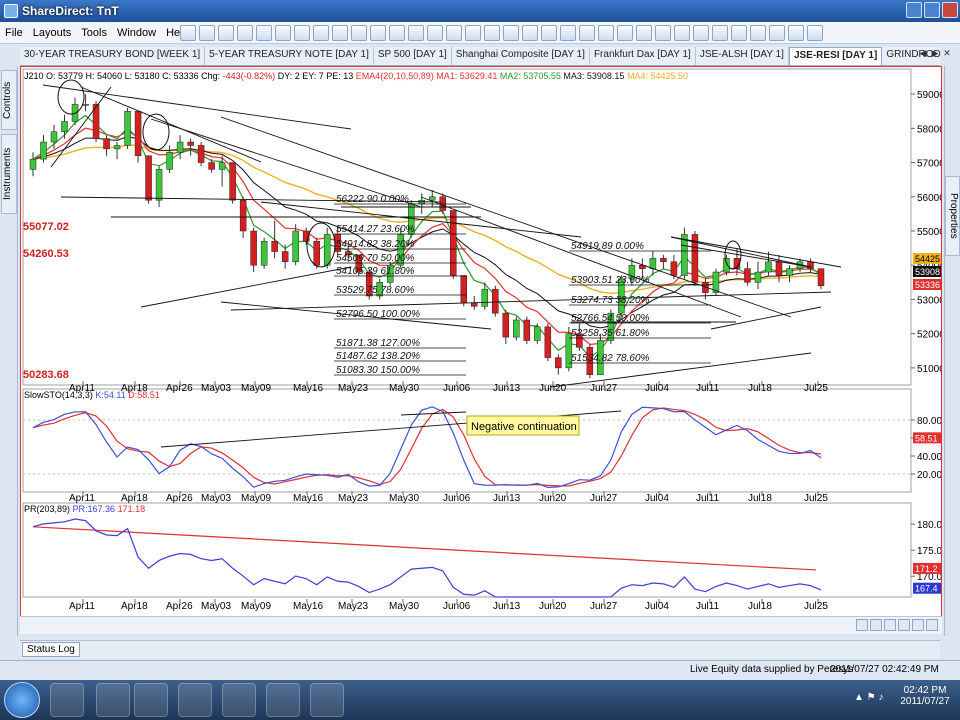 The height and width of the screenshot is (720, 960). Describe the element at coordinates (947, 55) in the screenshot. I see `tab-close-icon: ✕` at that location.